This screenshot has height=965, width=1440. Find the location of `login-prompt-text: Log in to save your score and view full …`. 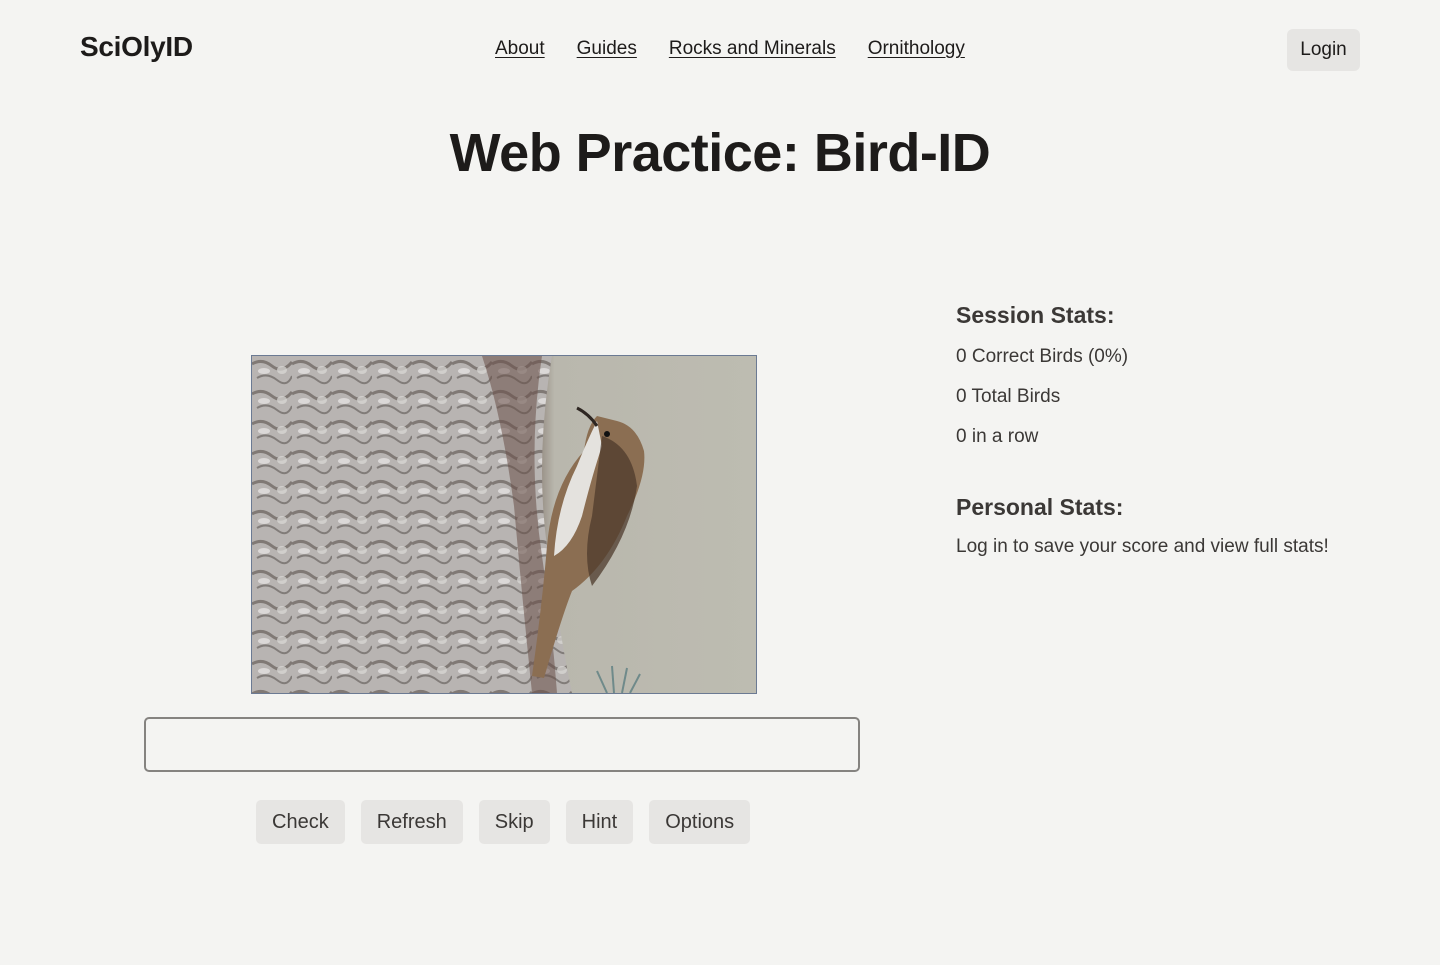

login-prompt-text: Log in to save your score and view full … is located at coordinates (1142, 546).